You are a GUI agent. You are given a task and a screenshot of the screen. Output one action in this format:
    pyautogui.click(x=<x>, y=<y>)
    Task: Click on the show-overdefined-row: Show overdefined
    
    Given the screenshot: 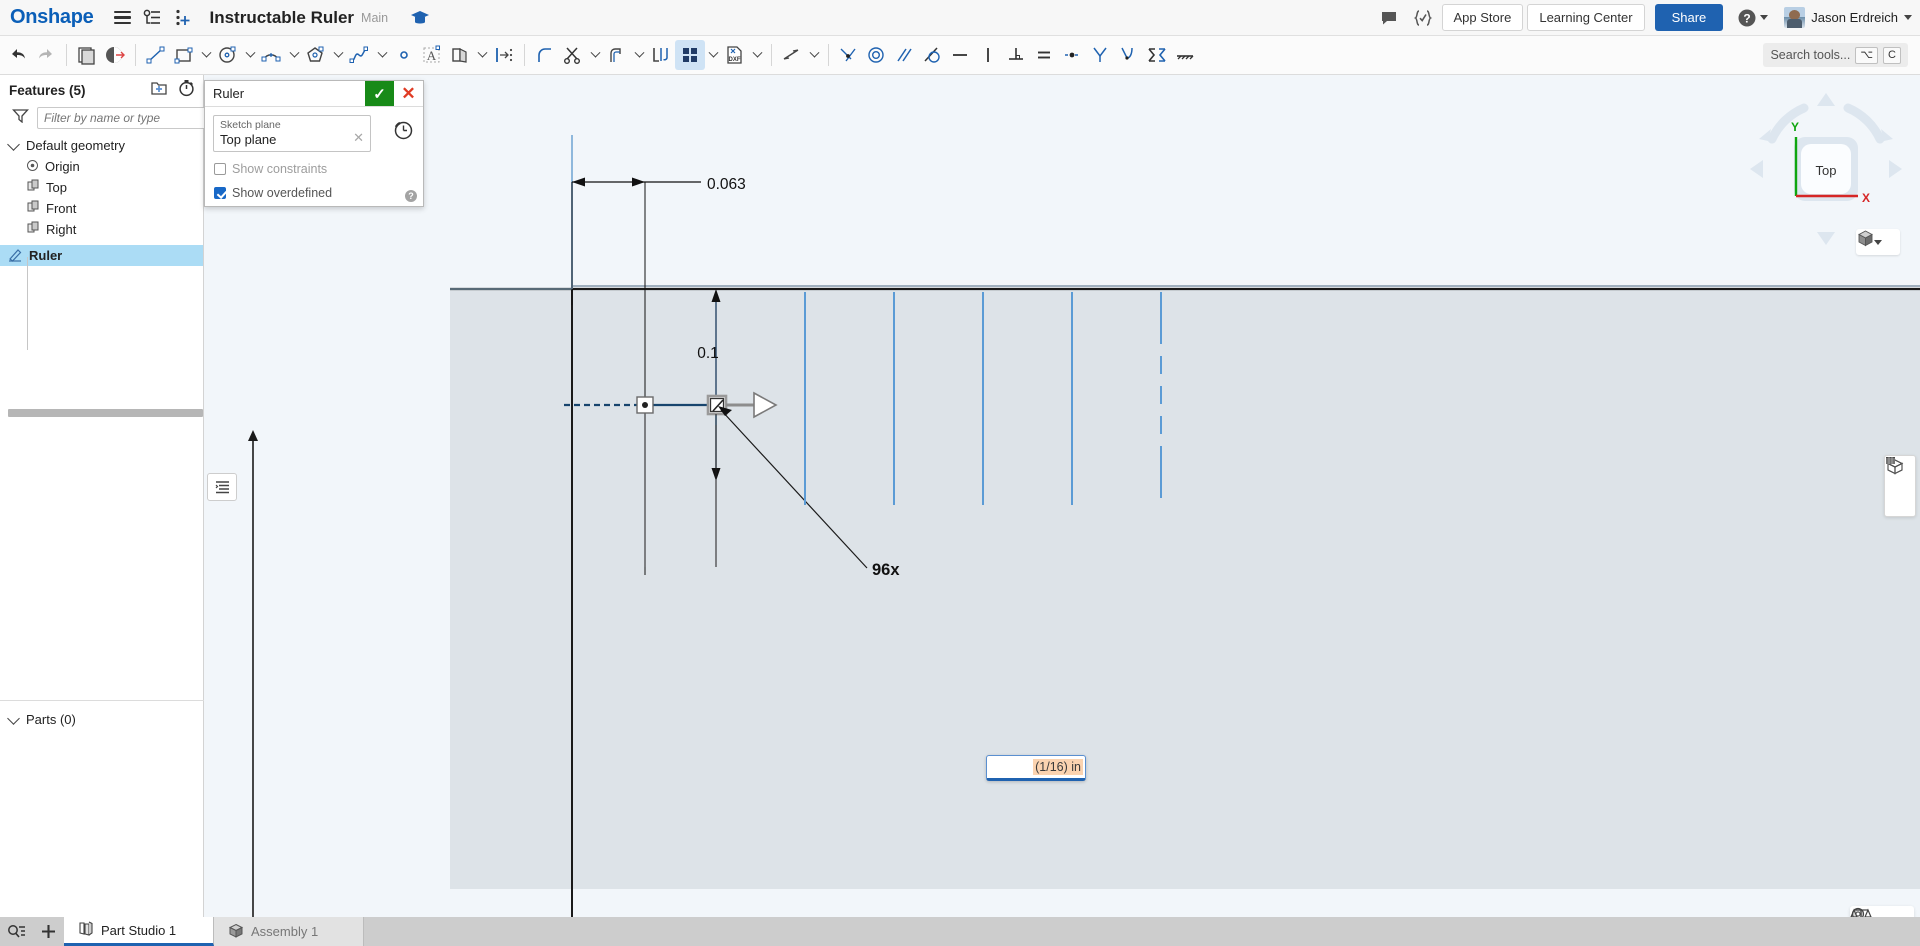 What is the action you would take?
    pyautogui.click(x=314, y=193)
    